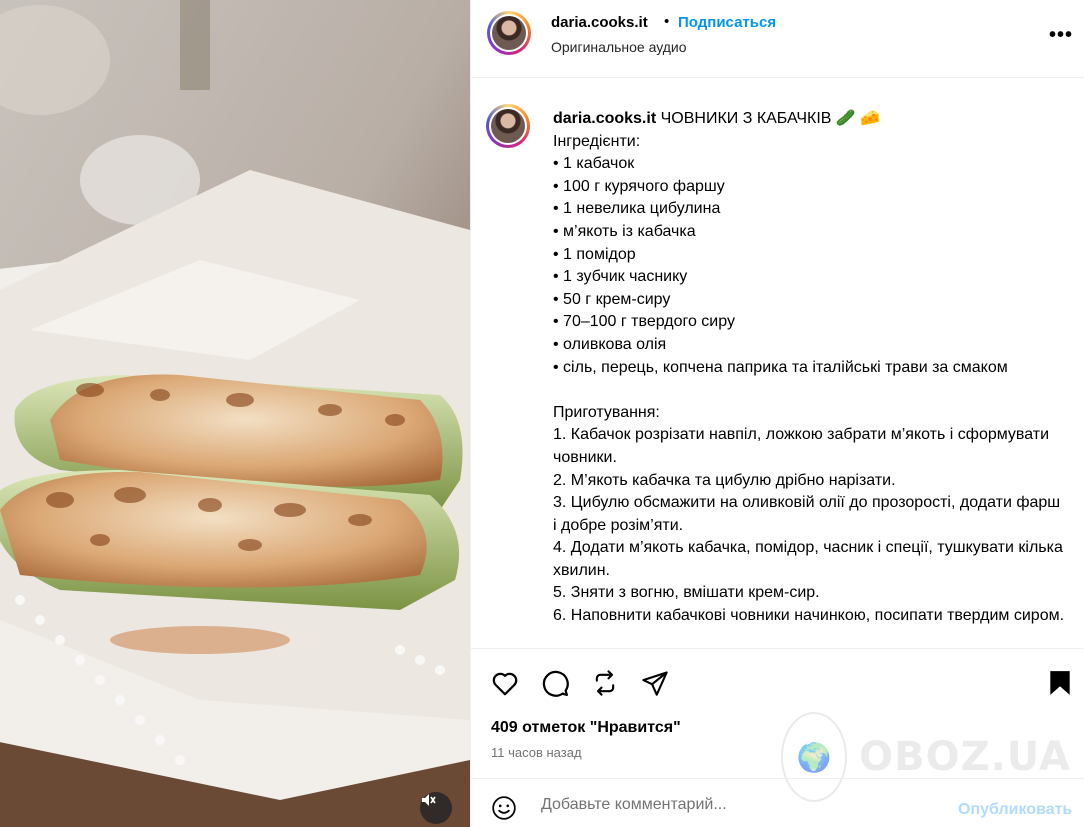 The width and height of the screenshot is (1084, 827). I want to click on save-button, so click(1060, 683).